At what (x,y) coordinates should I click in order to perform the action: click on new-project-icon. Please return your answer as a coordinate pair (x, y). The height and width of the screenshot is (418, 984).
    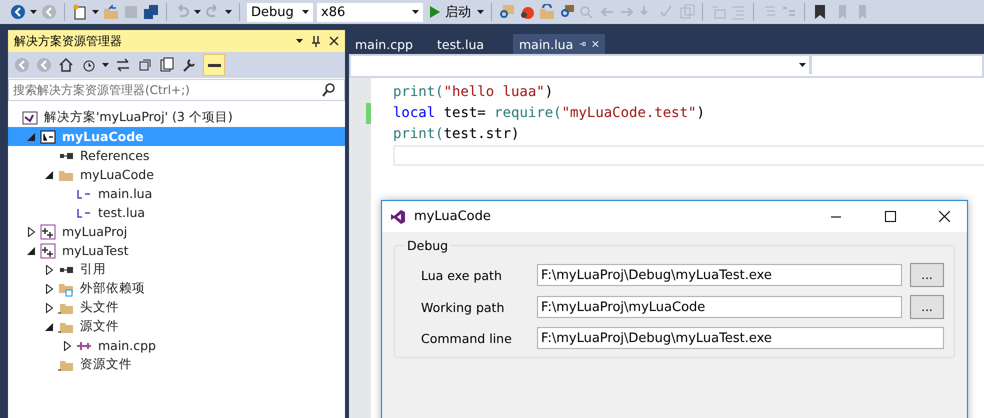
    Looking at the image, I should click on (80, 12).